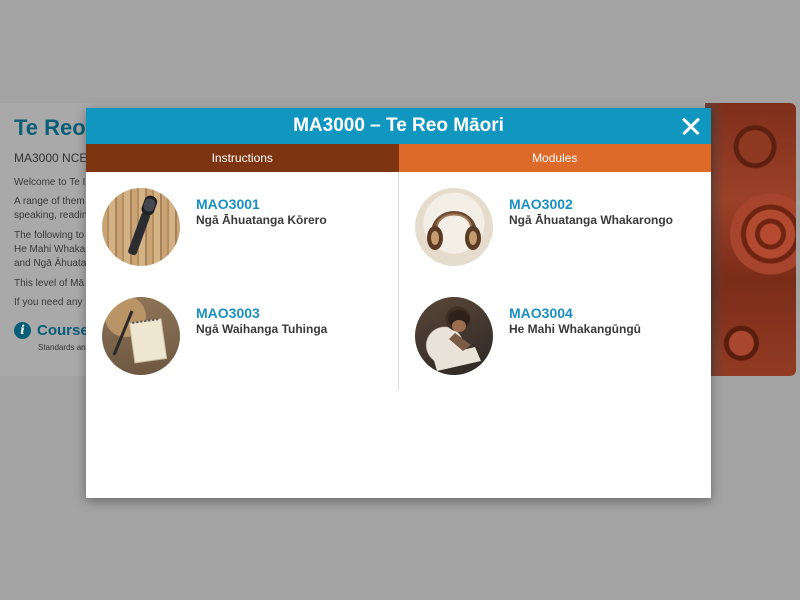 The height and width of the screenshot is (600, 800). Describe the element at coordinates (50, 182) in the screenshot. I see `background-paragraph: Welcome to Te I` at that location.